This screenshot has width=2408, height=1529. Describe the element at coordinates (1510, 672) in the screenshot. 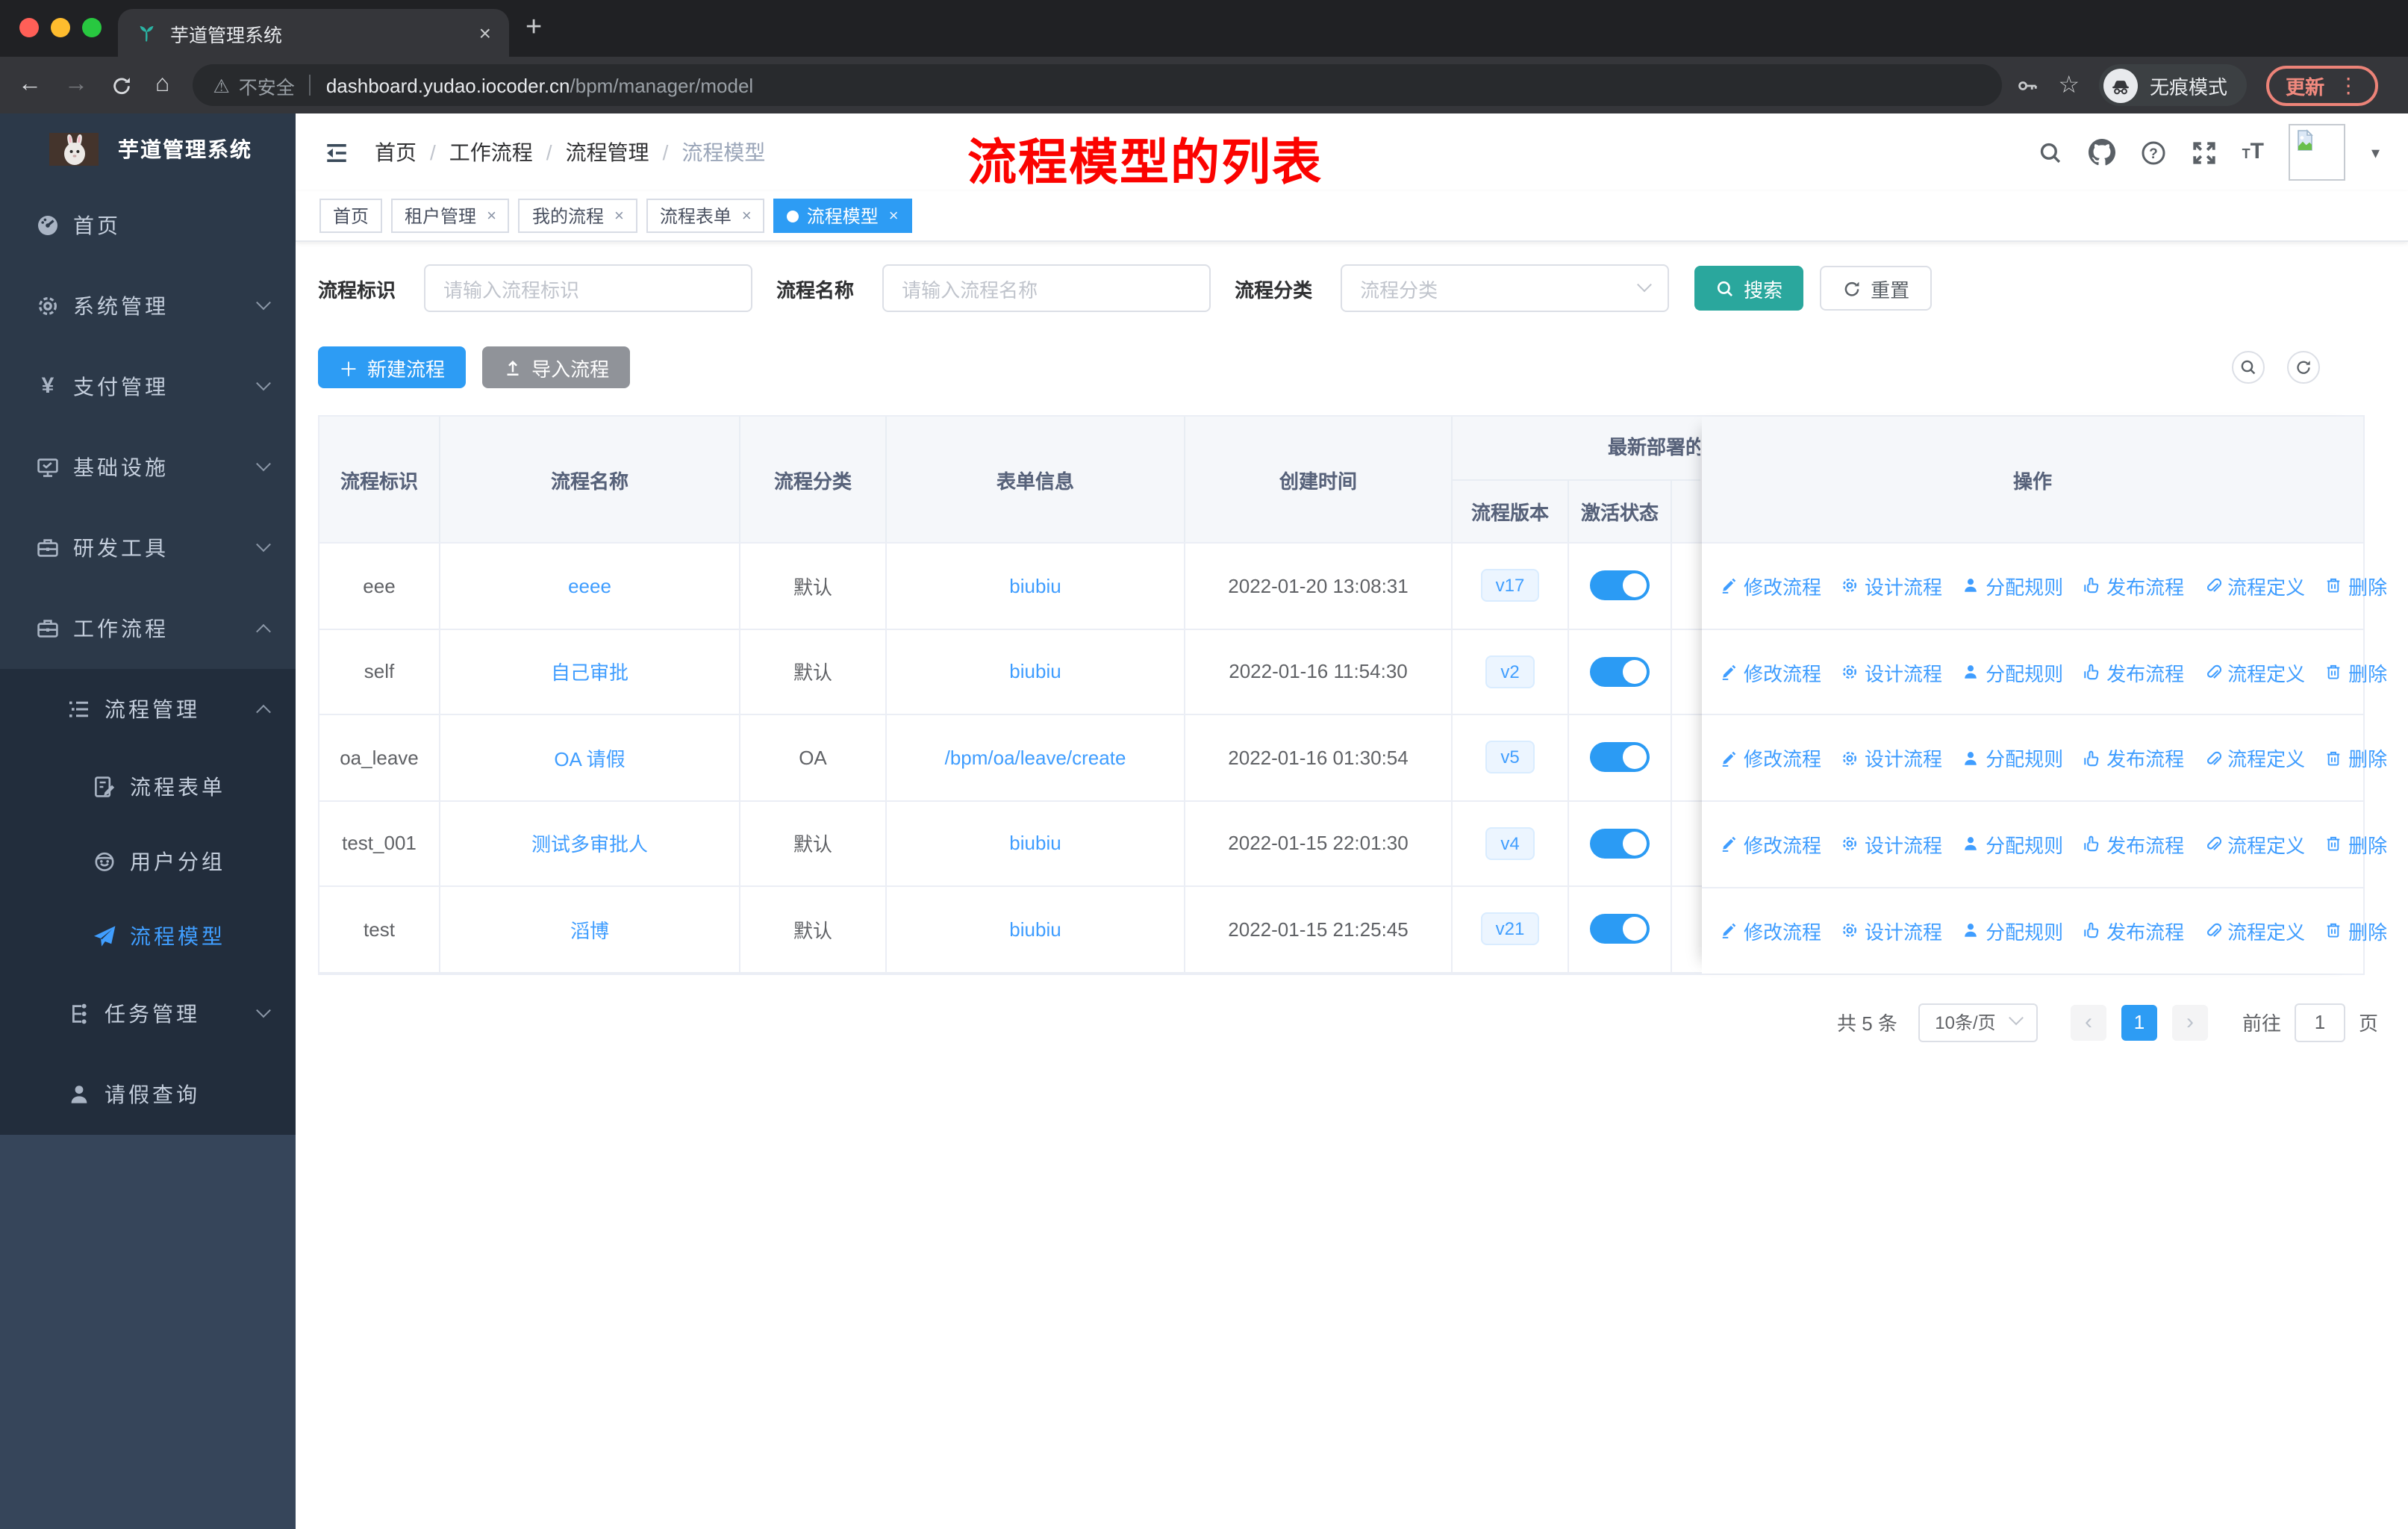

I see `version-badge: v2` at that location.